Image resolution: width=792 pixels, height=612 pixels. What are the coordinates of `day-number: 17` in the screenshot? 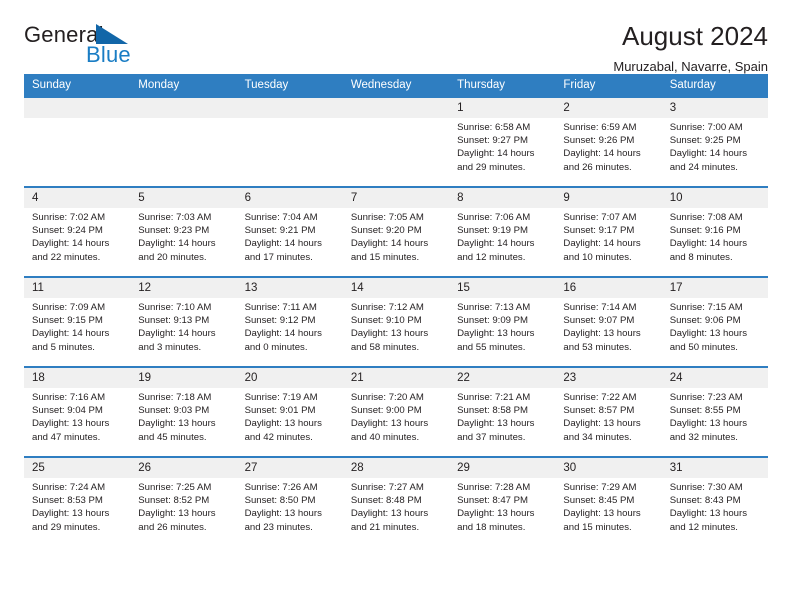 It's located at (714, 288).